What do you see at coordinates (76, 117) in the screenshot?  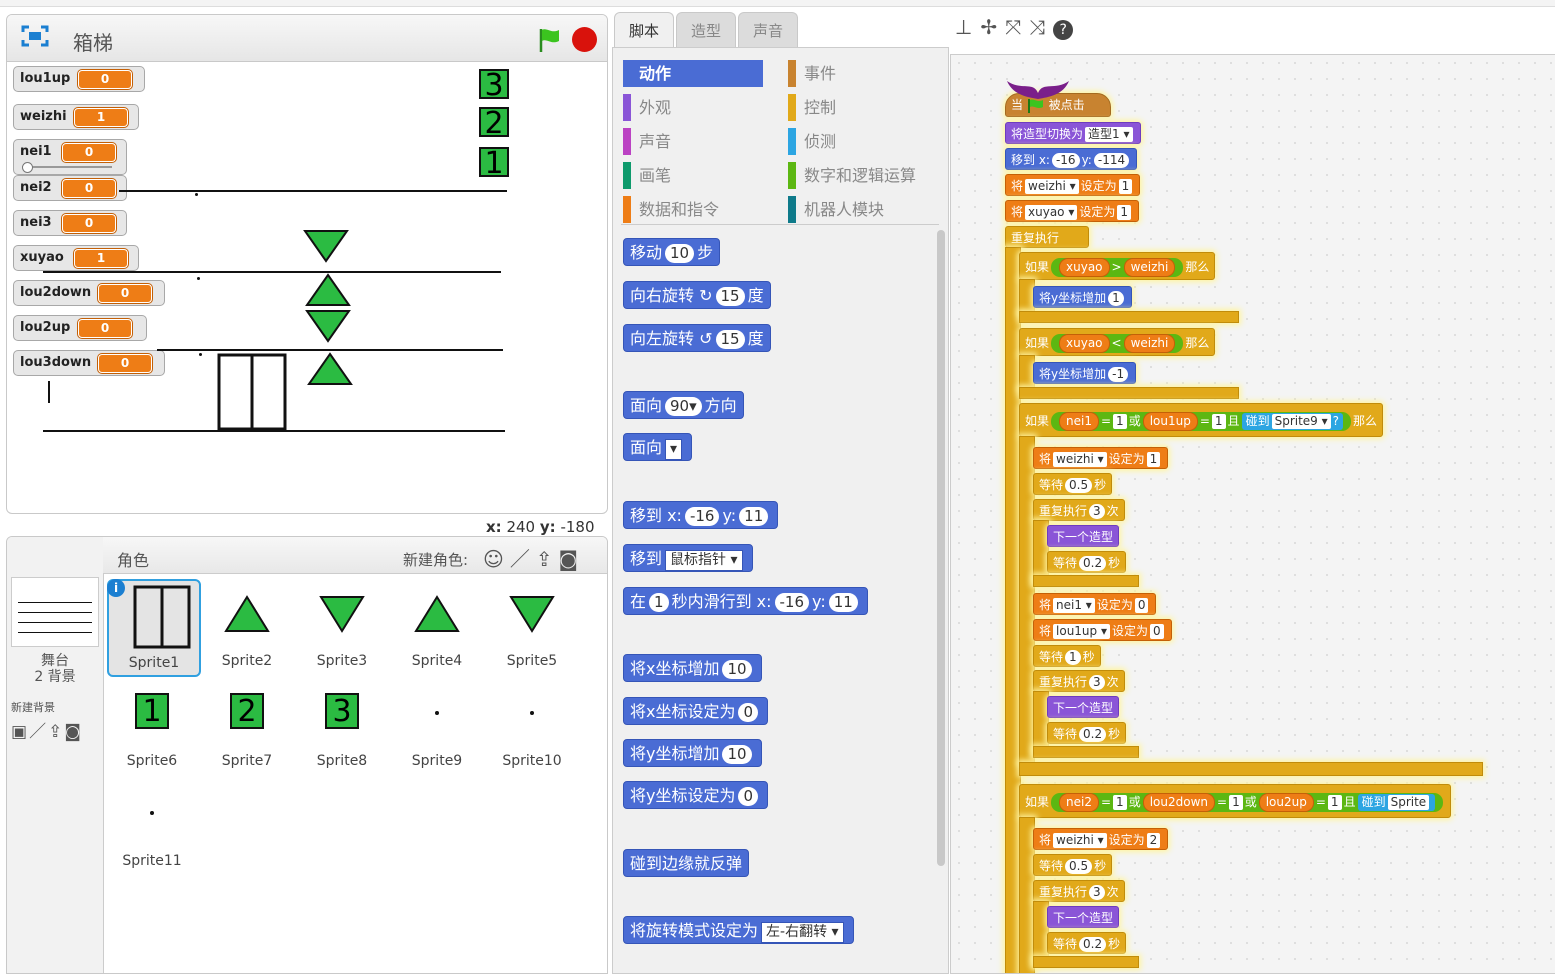 I see `monitor-weizhi: weizhi 1` at bounding box center [76, 117].